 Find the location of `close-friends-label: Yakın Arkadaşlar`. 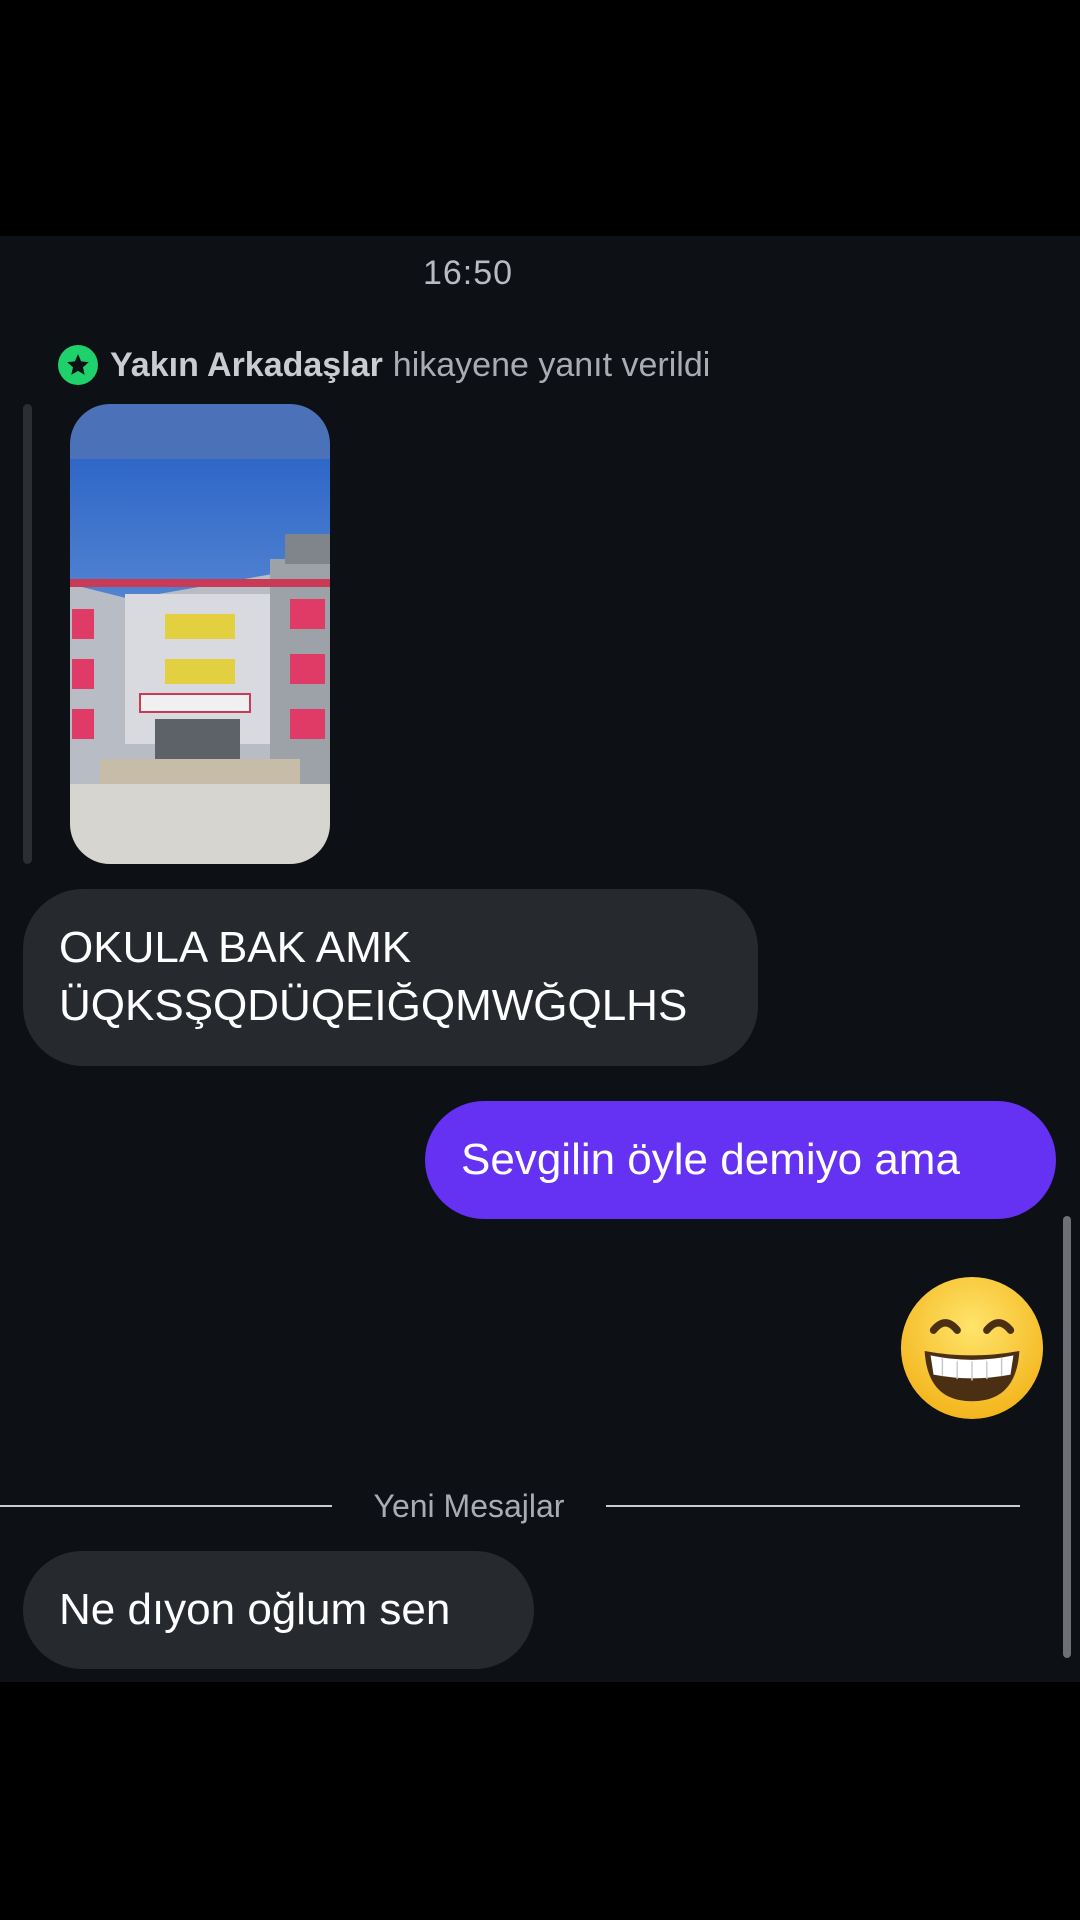

close-friends-label: Yakın Arkadaşlar is located at coordinates (246, 364).